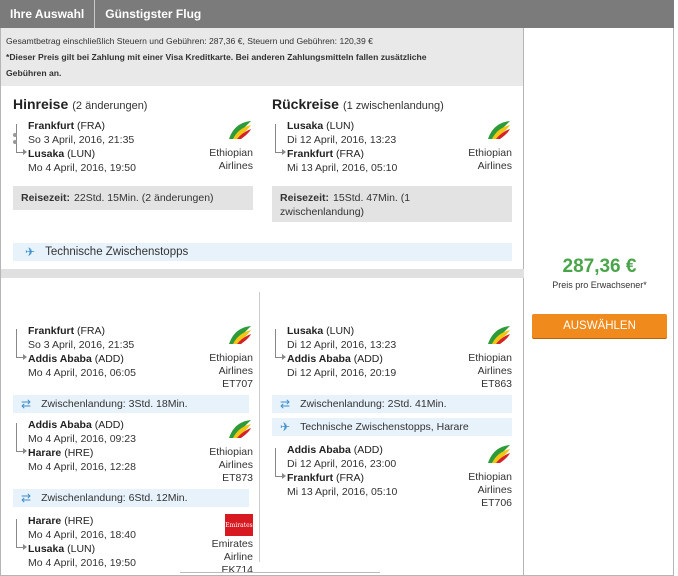 The image size is (678, 576). I want to click on outbound-to-city: Lusaka, so click(46, 154).